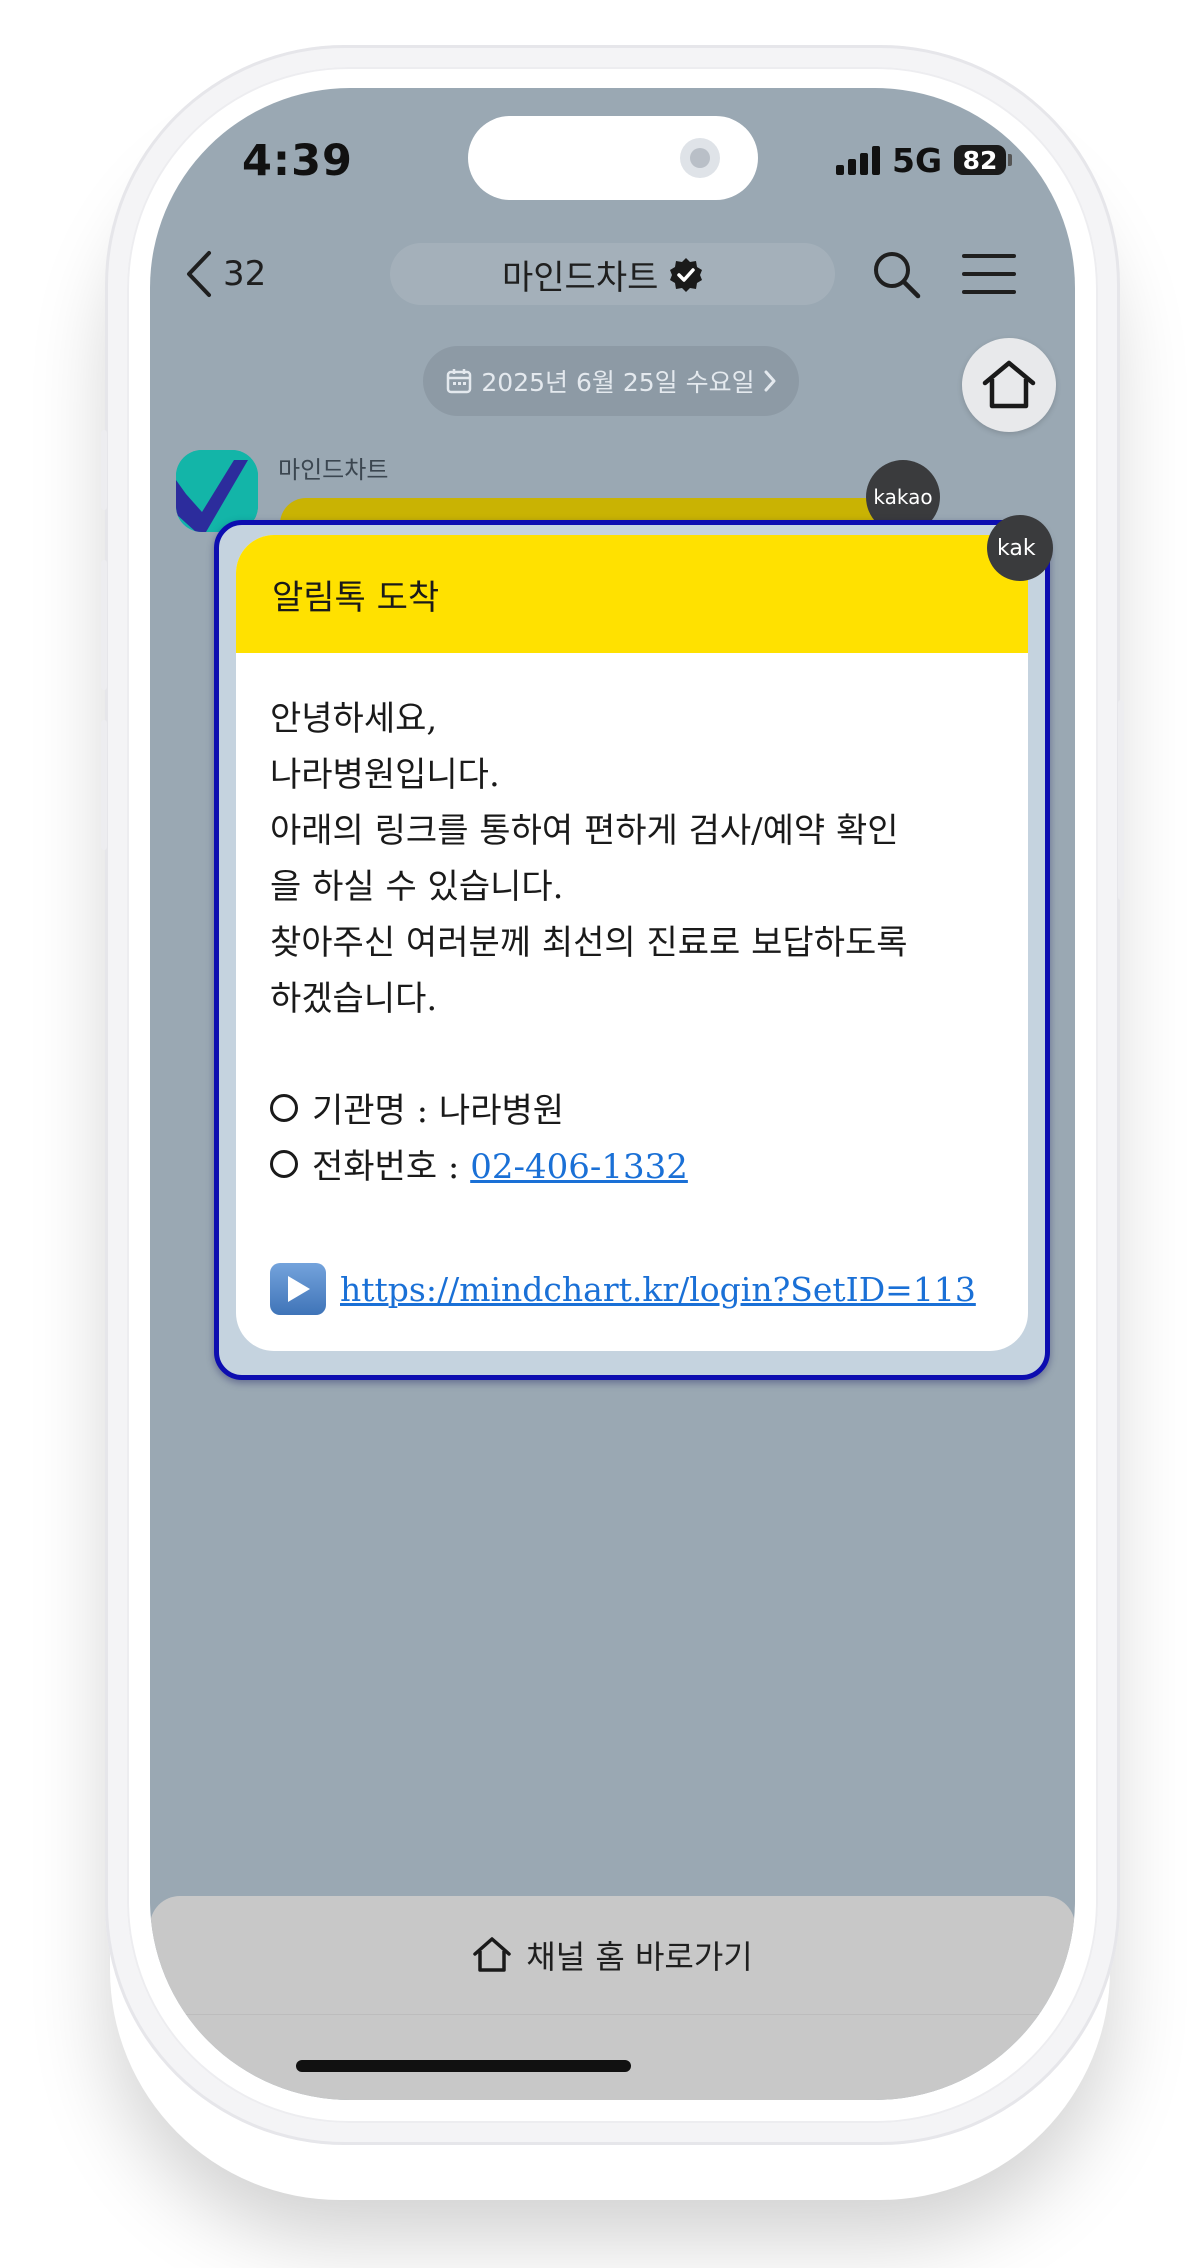  What do you see at coordinates (589, 943) in the screenshot?
I see `message-line: 찾아주신 여러분께 최선의 진료로 보답하도록` at bounding box center [589, 943].